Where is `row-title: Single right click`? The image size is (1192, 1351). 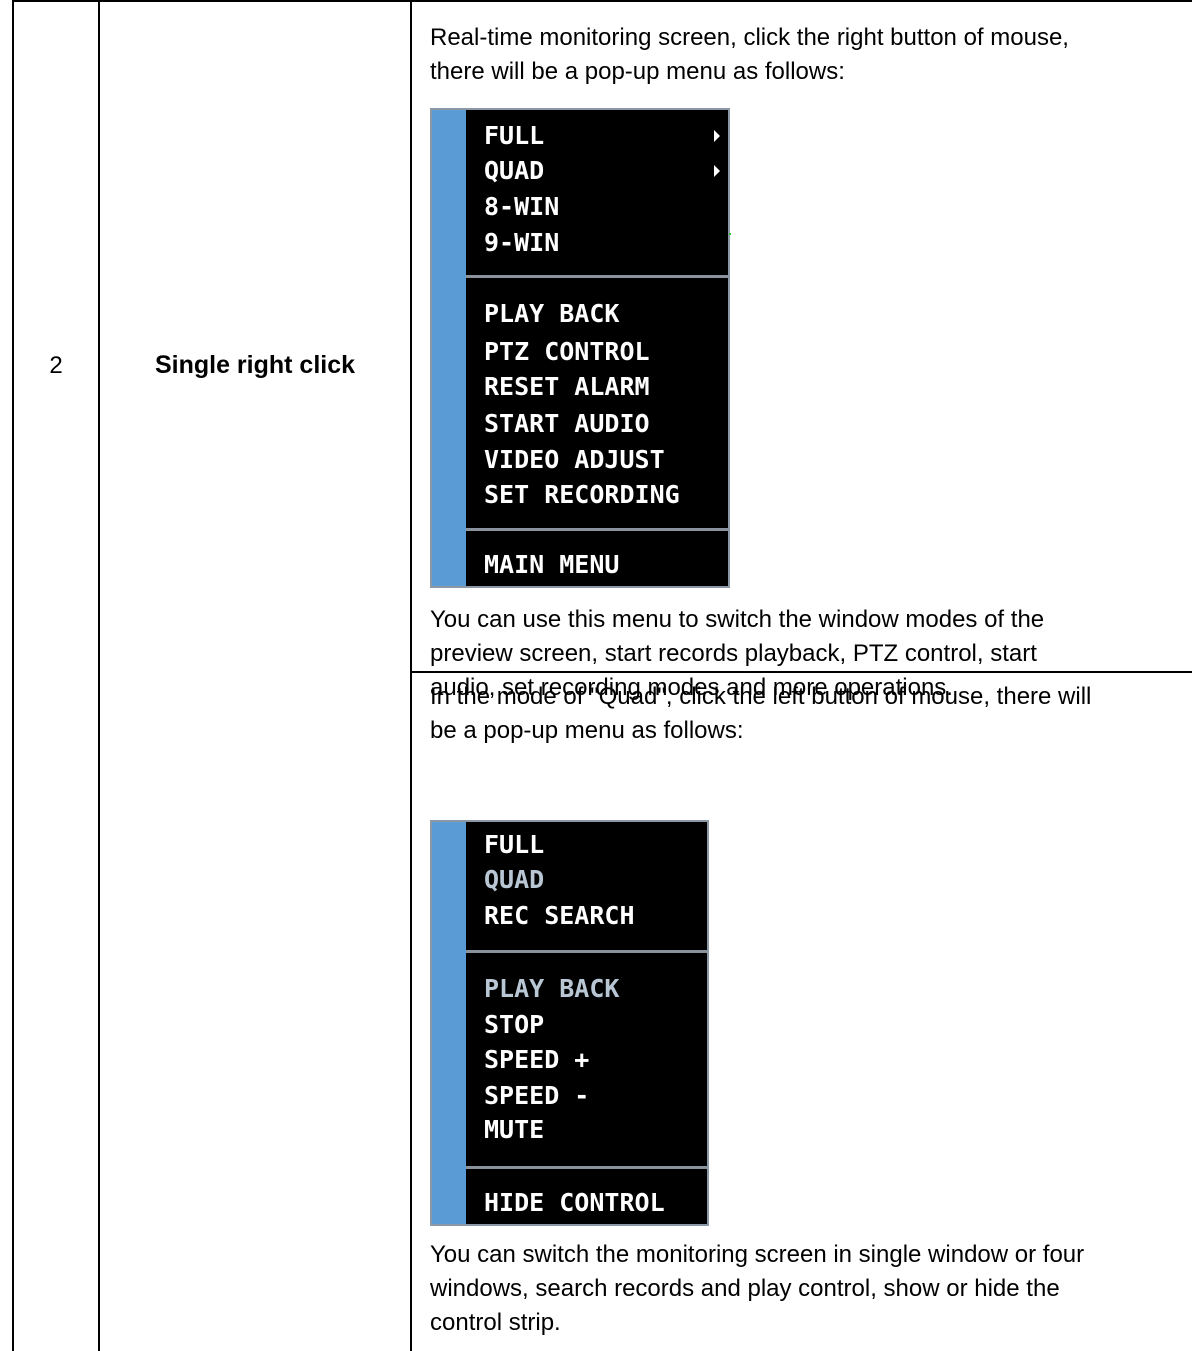
row-title: Single right click is located at coordinates (255, 365).